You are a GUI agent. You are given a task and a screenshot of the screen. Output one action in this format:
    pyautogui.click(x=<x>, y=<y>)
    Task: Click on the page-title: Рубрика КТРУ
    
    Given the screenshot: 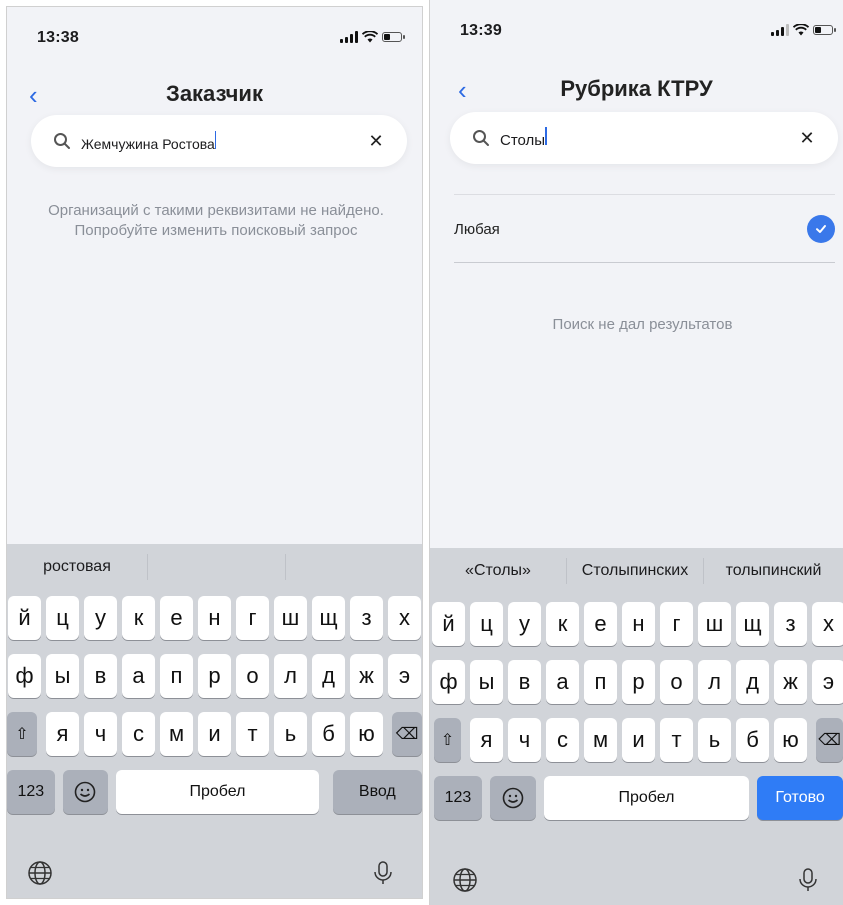 What is the action you would take?
    pyautogui.click(x=636, y=88)
    